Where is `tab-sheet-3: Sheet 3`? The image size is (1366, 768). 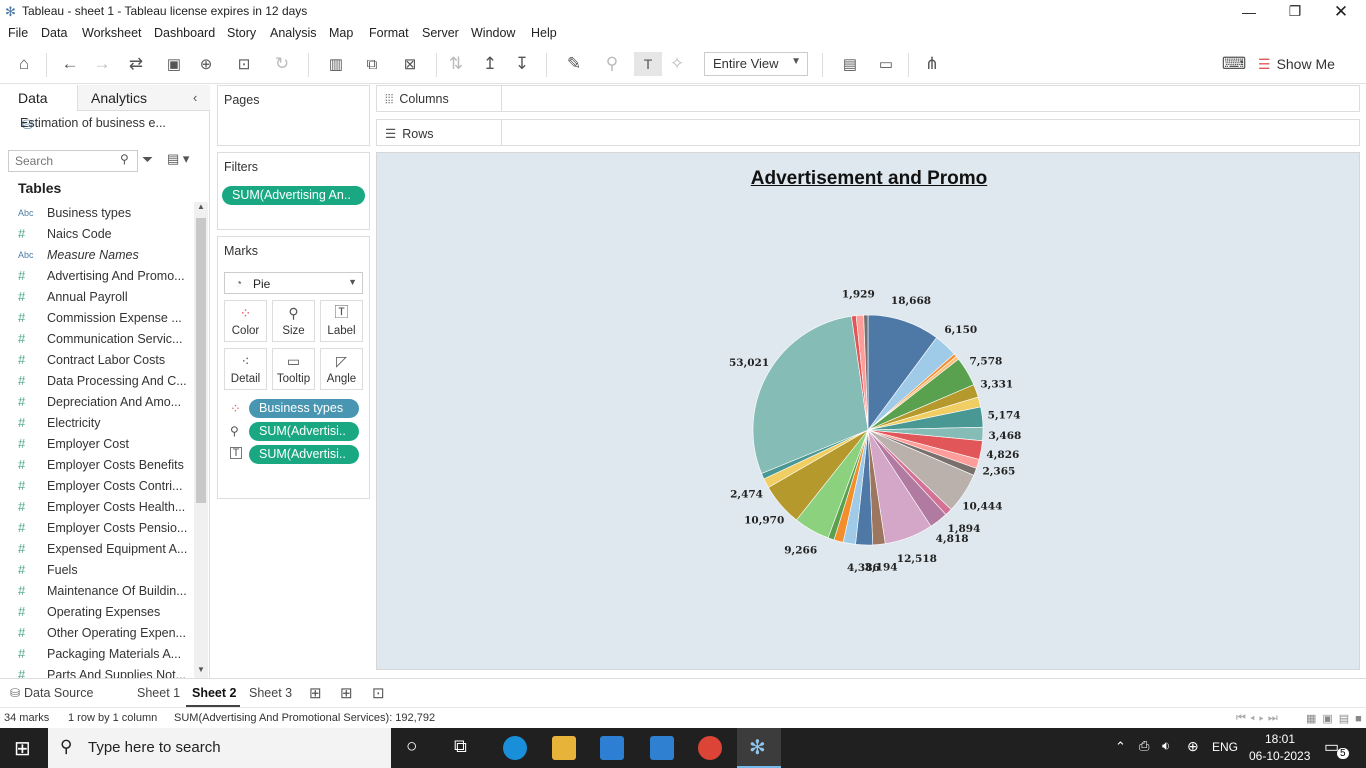
tab-sheet-3: Sheet 3 is located at coordinates (270, 693).